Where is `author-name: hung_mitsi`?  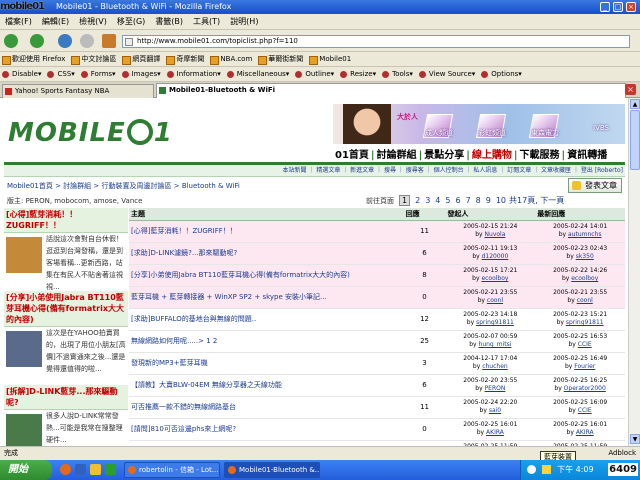
author-name: hung_mitsi is located at coordinates (495, 344).